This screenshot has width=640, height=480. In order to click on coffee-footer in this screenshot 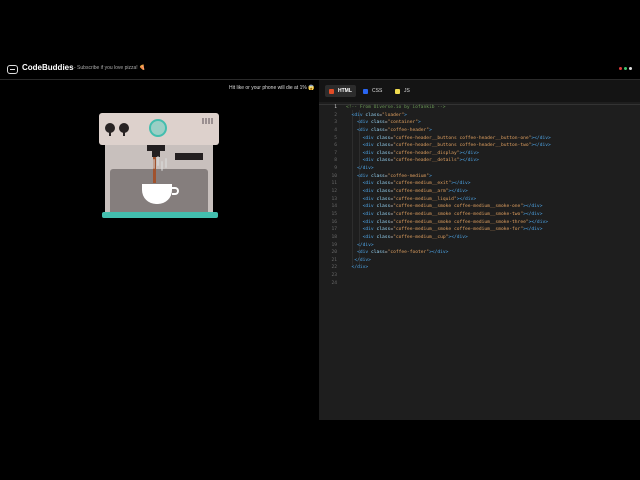, I will do `click(160, 215)`.